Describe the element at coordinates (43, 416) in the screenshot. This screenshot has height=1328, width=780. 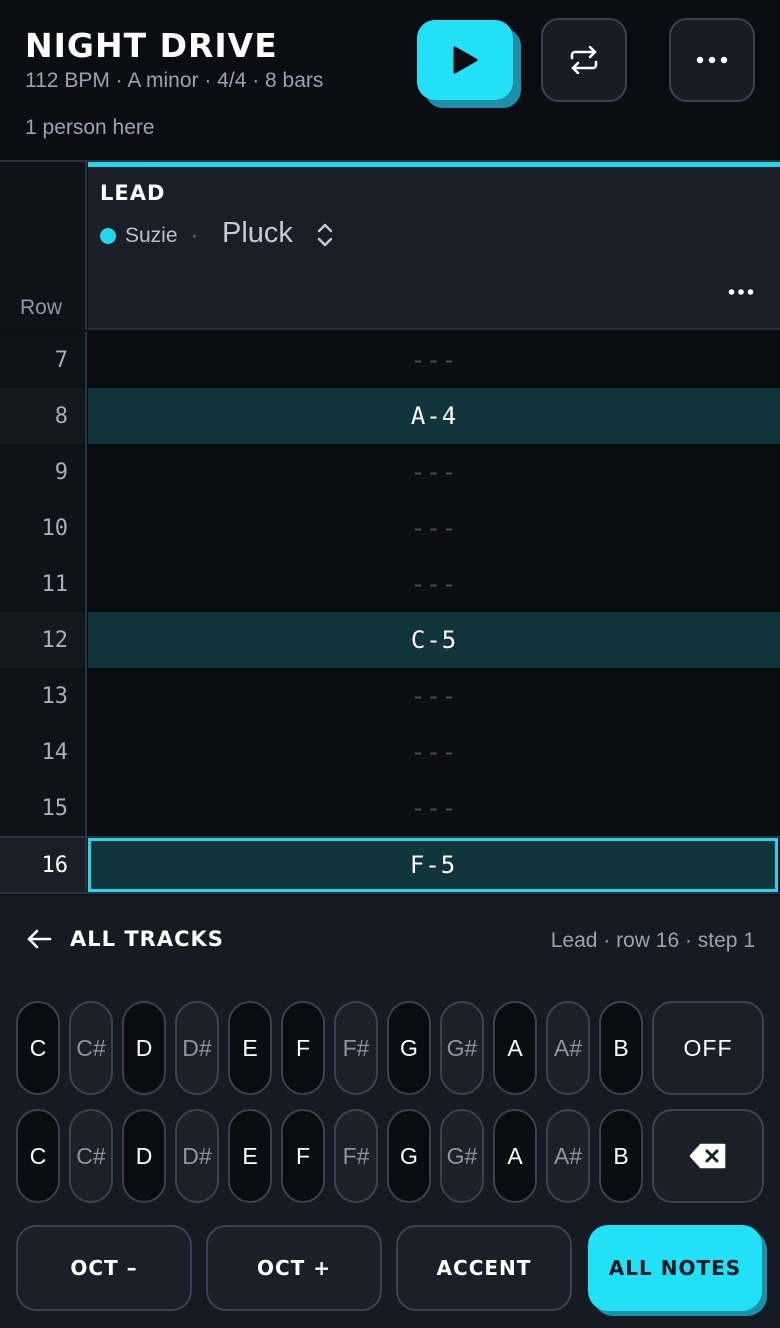
I see `row-number: 8` at that location.